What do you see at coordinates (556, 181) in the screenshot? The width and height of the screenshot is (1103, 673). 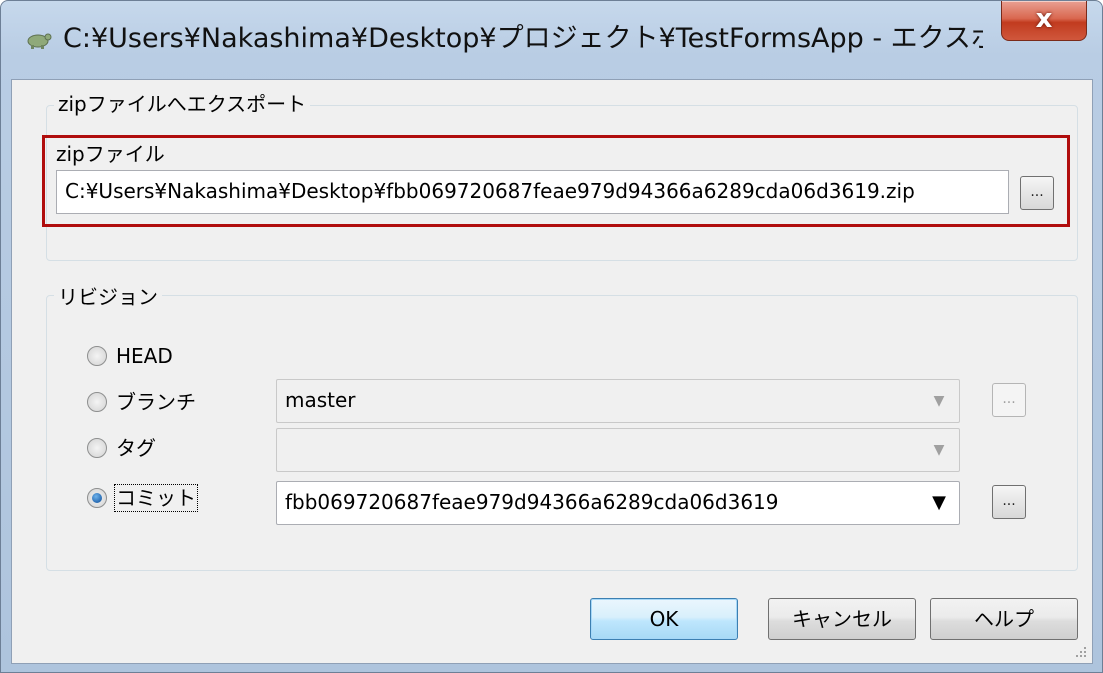 I see `annotation-highlight-box` at bounding box center [556, 181].